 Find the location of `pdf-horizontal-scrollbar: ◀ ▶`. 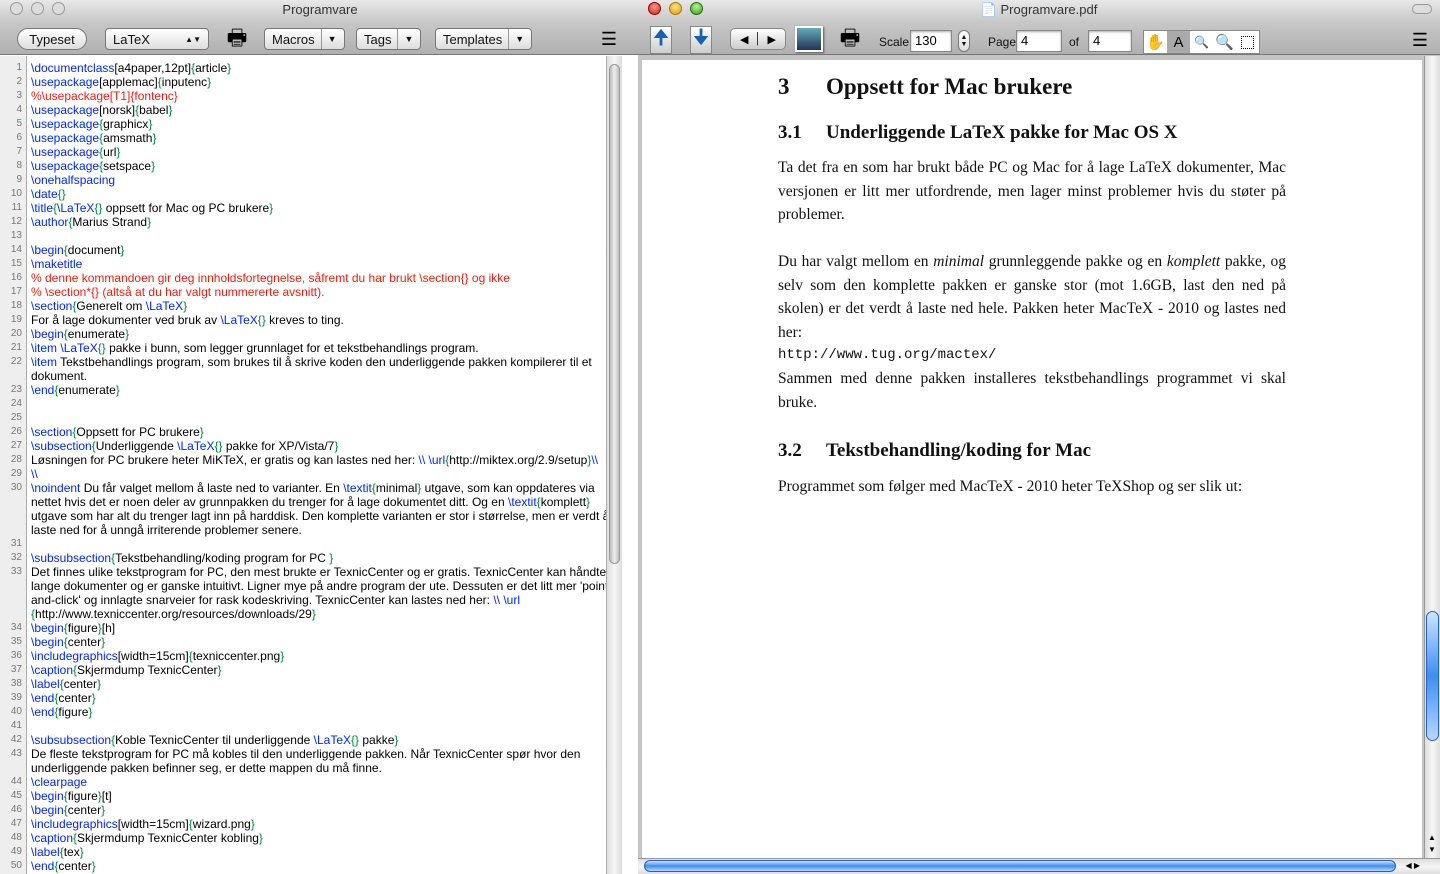

pdf-horizontal-scrollbar: ◀ ▶ is located at coordinates (1039, 866).